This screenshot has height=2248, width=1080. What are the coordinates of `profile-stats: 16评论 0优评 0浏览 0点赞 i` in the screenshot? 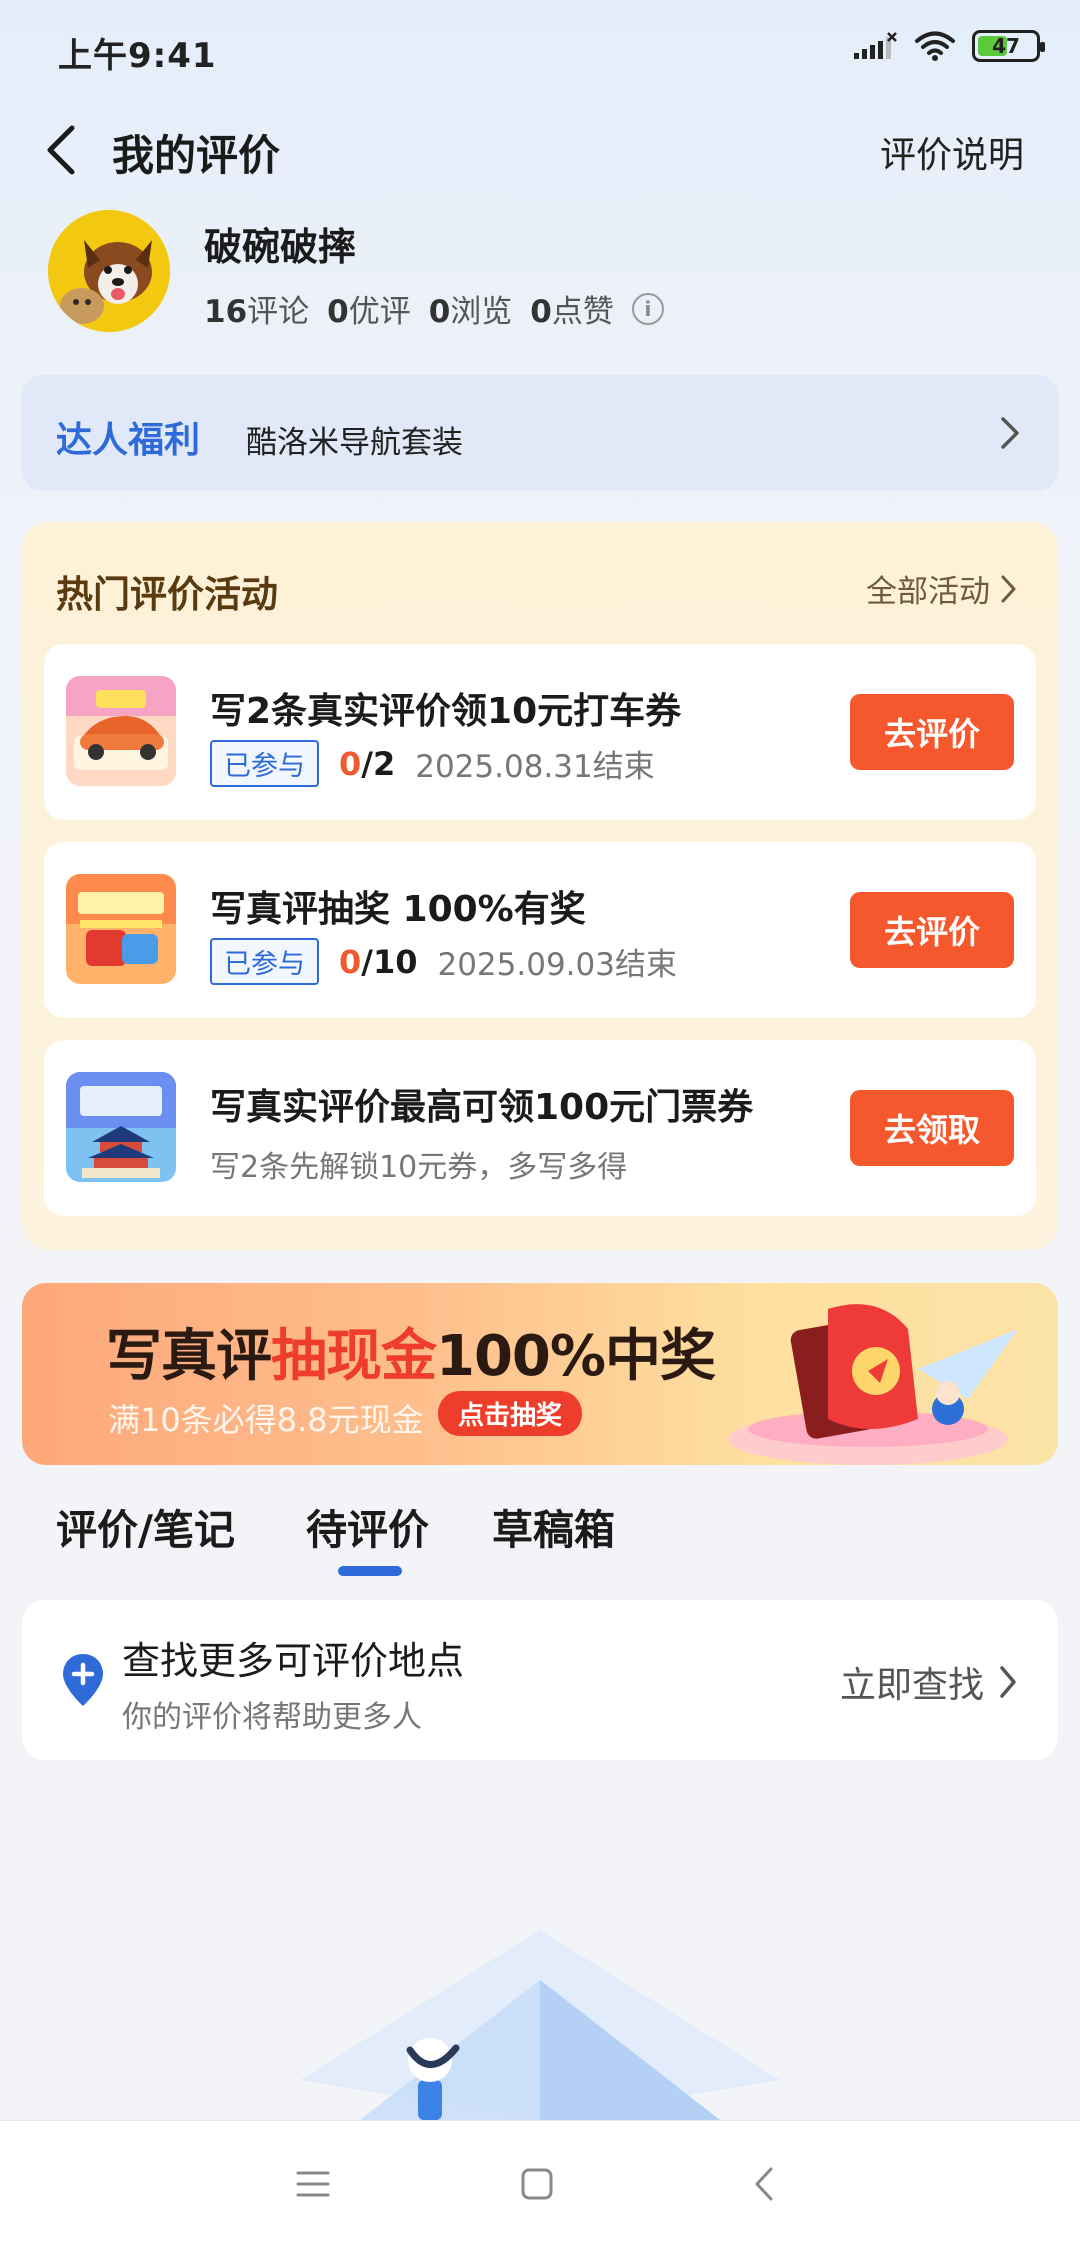 It's located at (434, 308).